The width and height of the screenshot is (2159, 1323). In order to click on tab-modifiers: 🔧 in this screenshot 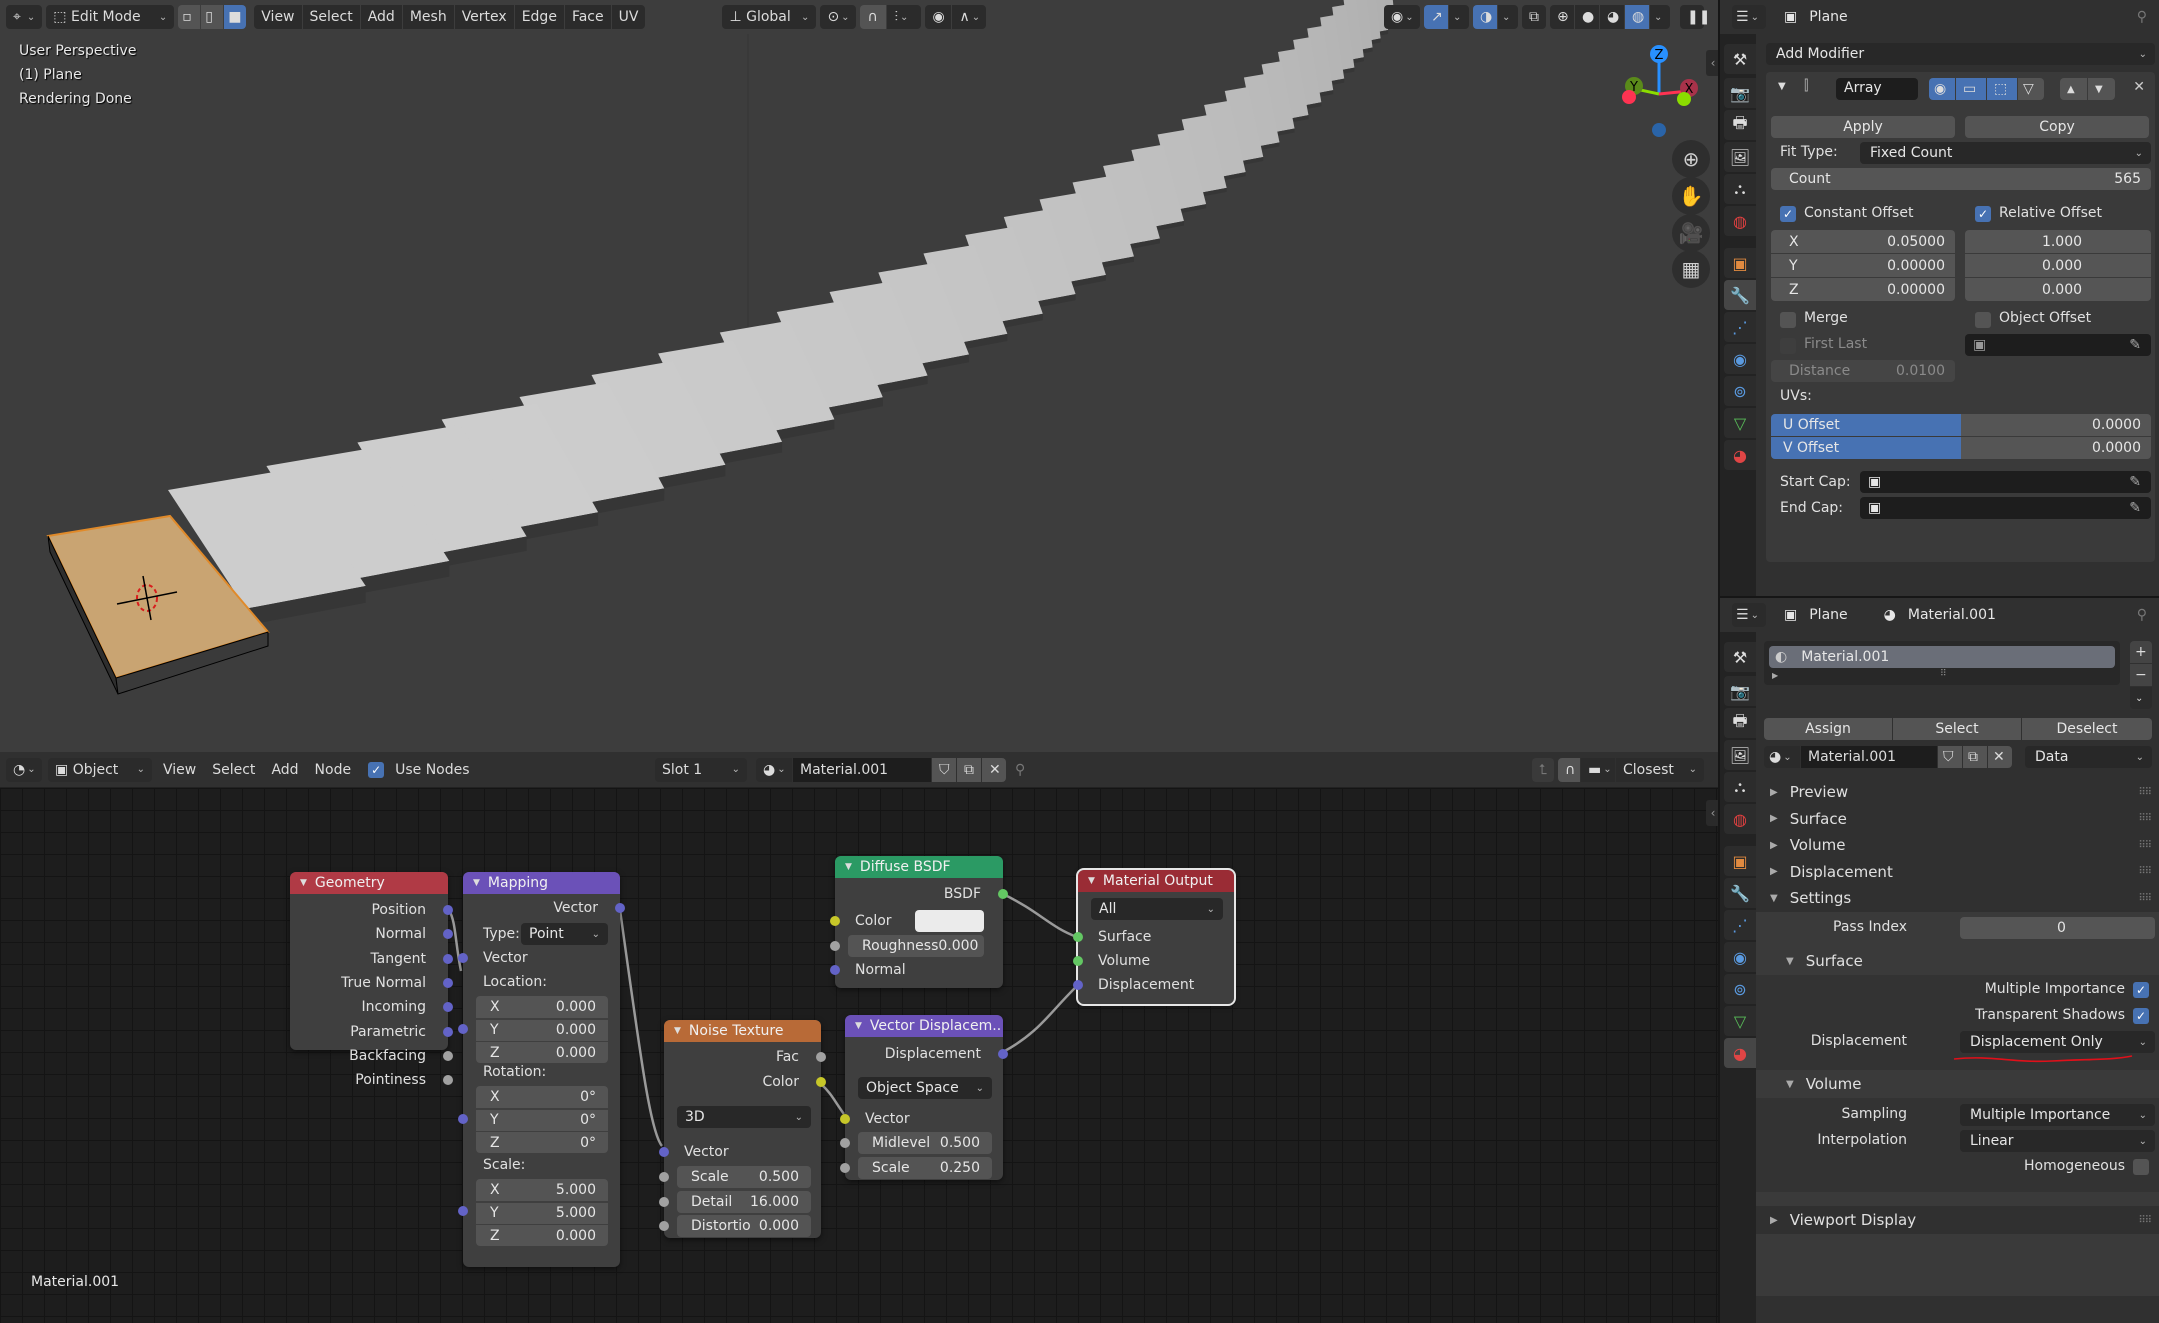, I will do `click(1740, 295)`.